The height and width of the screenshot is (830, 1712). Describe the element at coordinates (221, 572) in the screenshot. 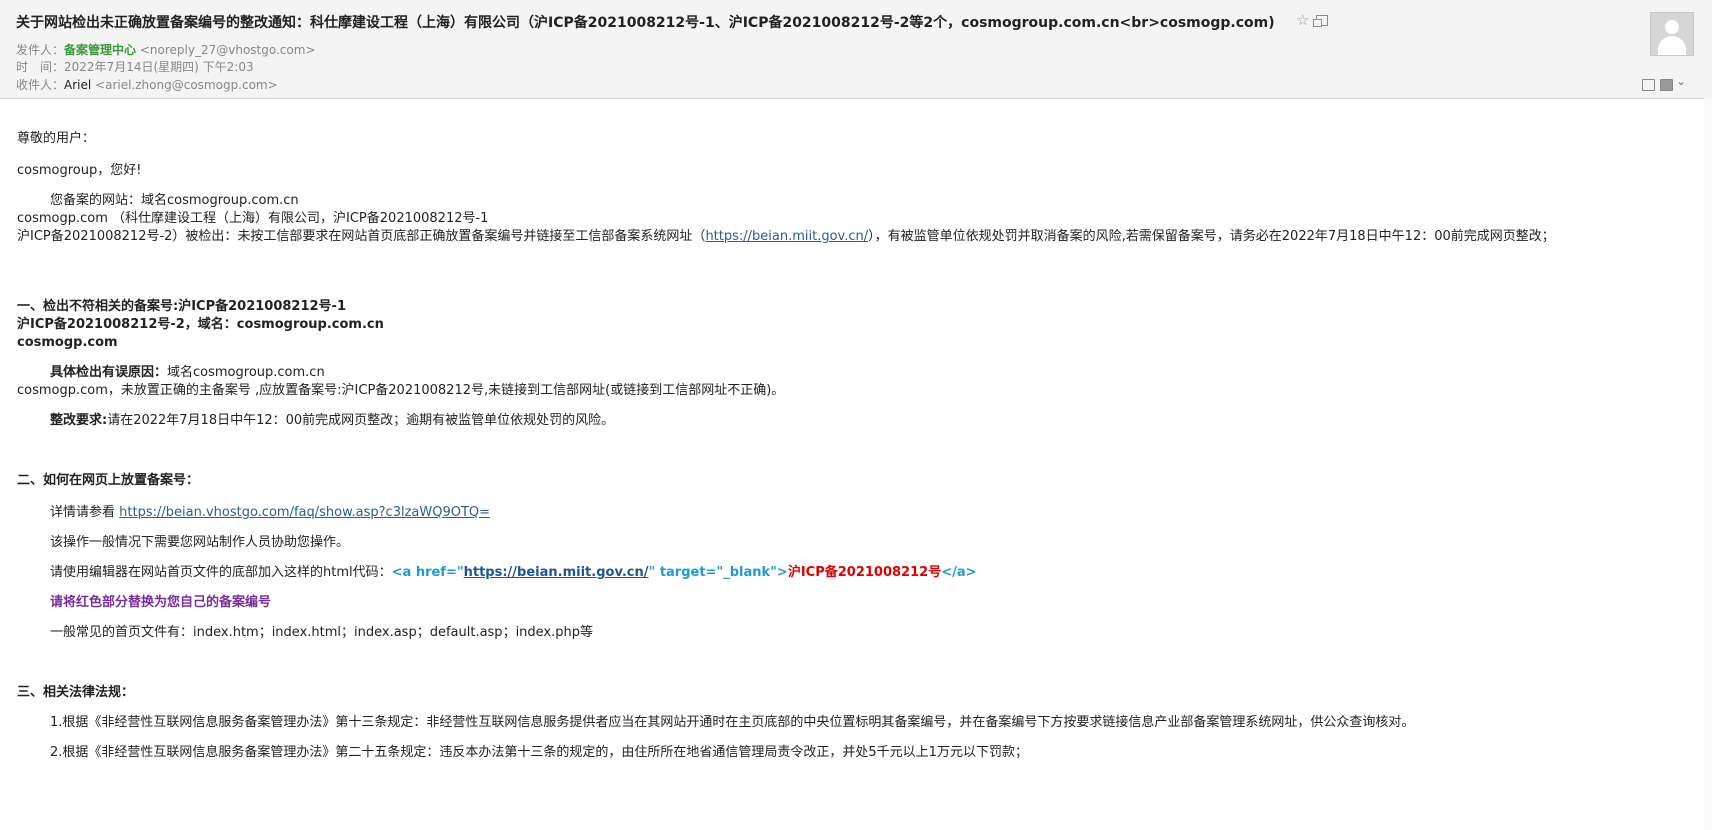

I see `code-prefix: 请使用编辑器在网站首页文件的底部加入这样的html代码：` at that location.